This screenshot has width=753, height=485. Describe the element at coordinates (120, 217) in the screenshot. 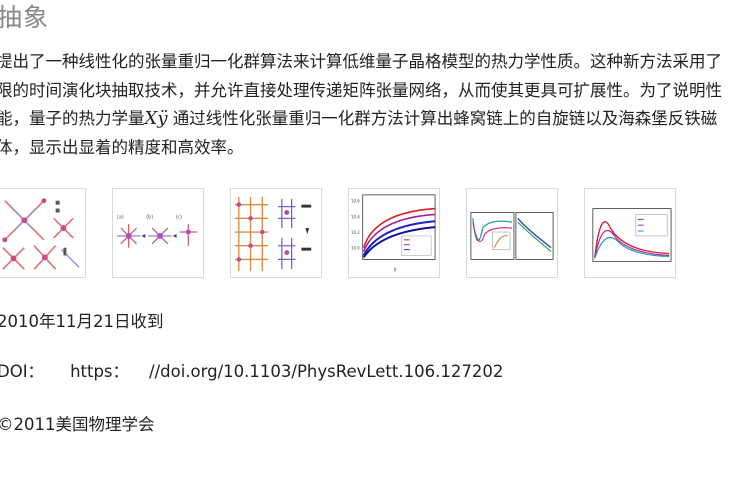

I see `svg-text: (a)` at that location.